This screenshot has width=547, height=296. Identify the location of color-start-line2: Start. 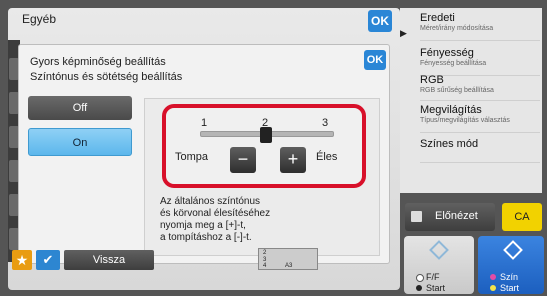
(510, 288).